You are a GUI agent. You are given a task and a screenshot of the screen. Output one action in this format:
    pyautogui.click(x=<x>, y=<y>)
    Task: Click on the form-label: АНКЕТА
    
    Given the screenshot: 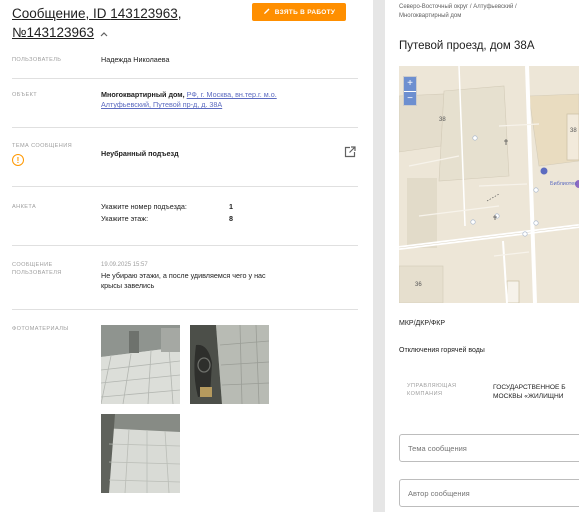 What is the action you would take?
    pyautogui.click(x=24, y=207)
    